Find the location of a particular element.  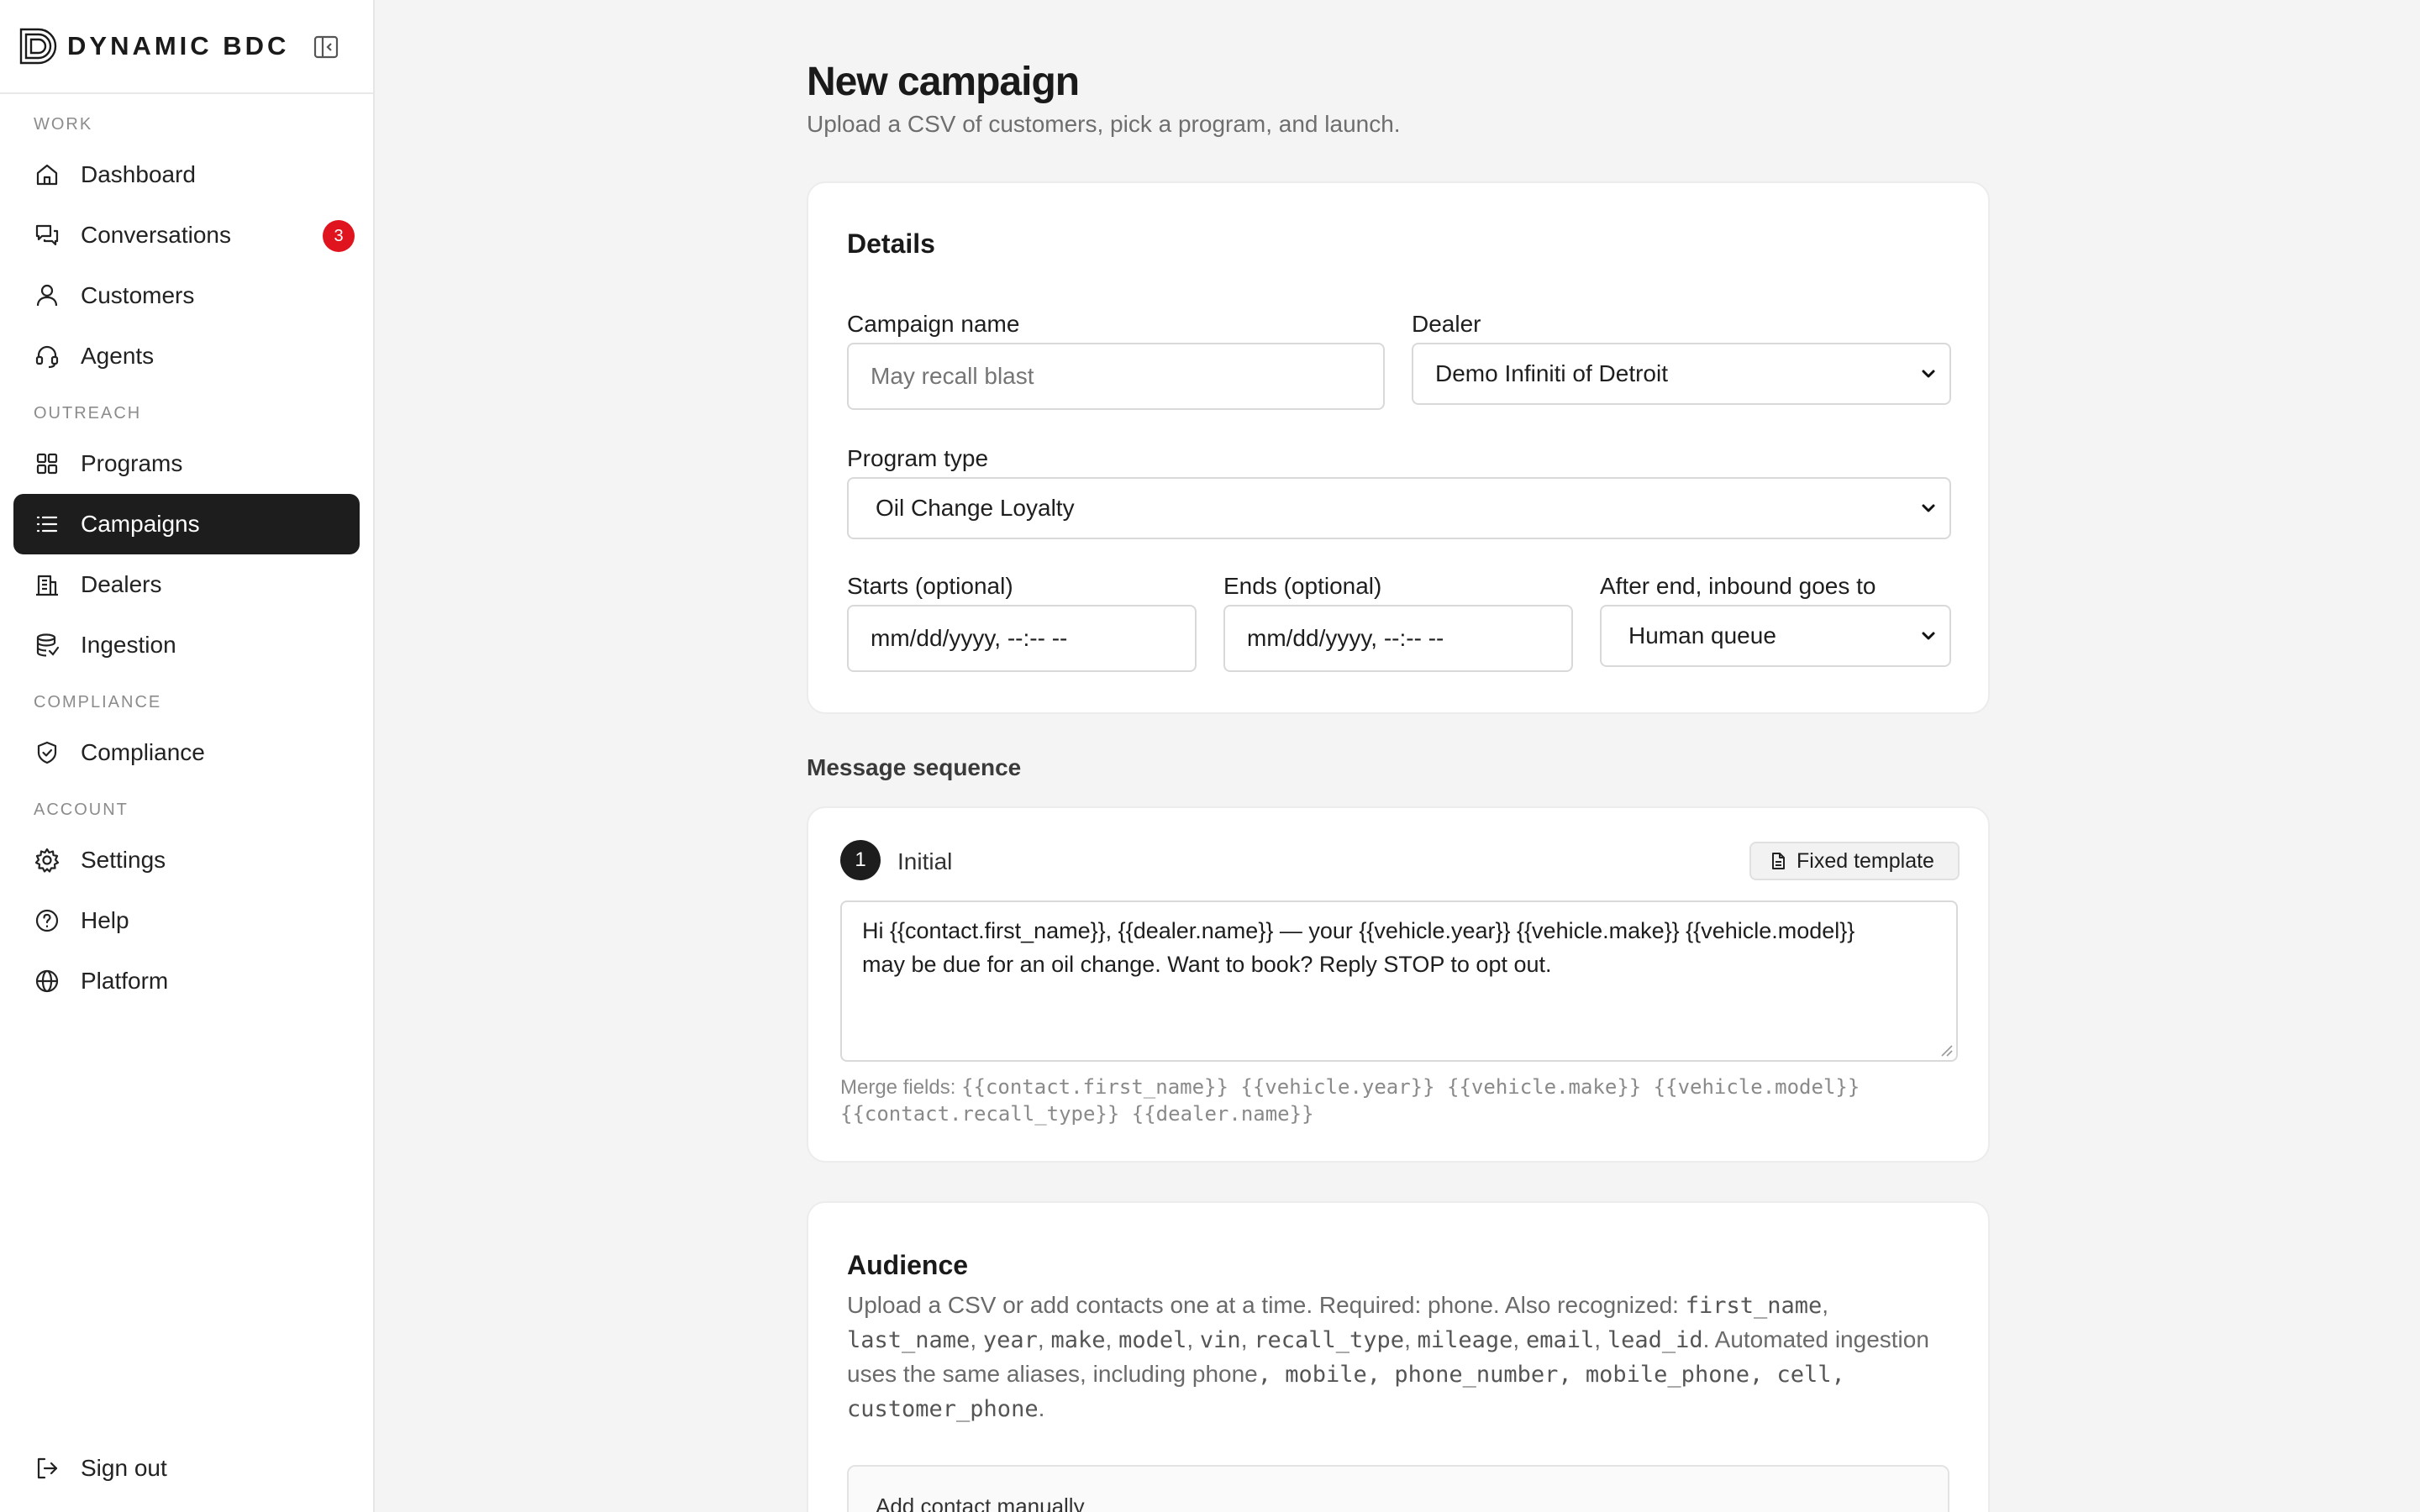

sidebar-item-sign-out: Sign out is located at coordinates (187, 1468).